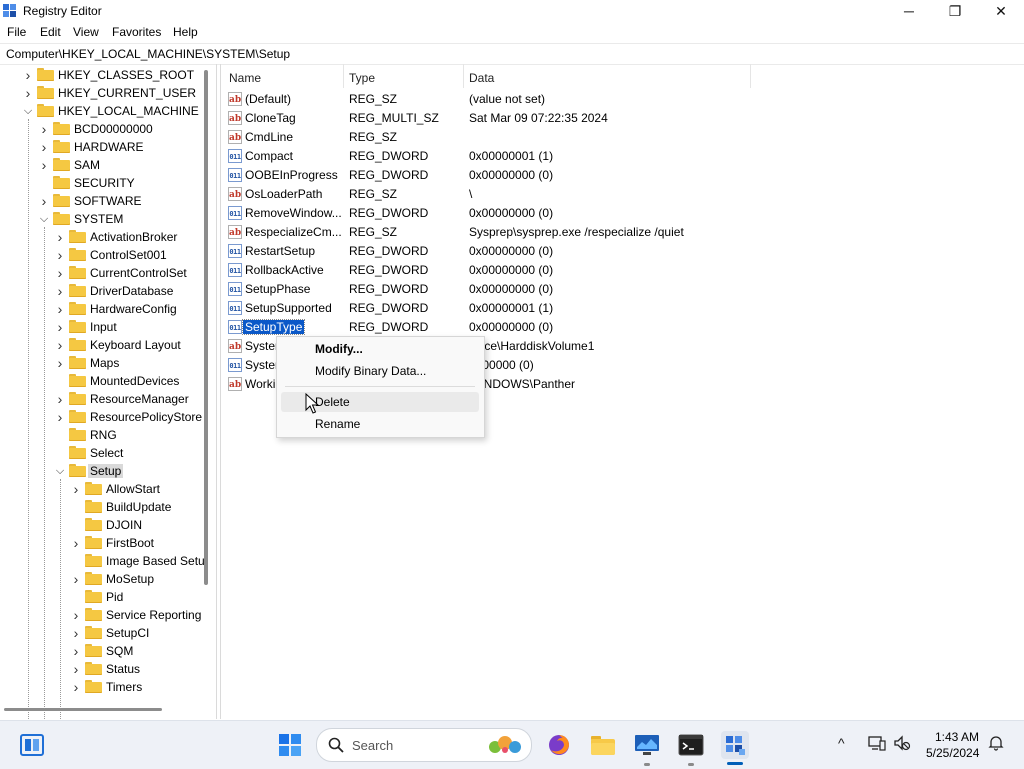 The image size is (1024, 769). What do you see at coordinates (481, 78) in the screenshot?
I see `column-header-data: Data` at bounding box center [481, 78].